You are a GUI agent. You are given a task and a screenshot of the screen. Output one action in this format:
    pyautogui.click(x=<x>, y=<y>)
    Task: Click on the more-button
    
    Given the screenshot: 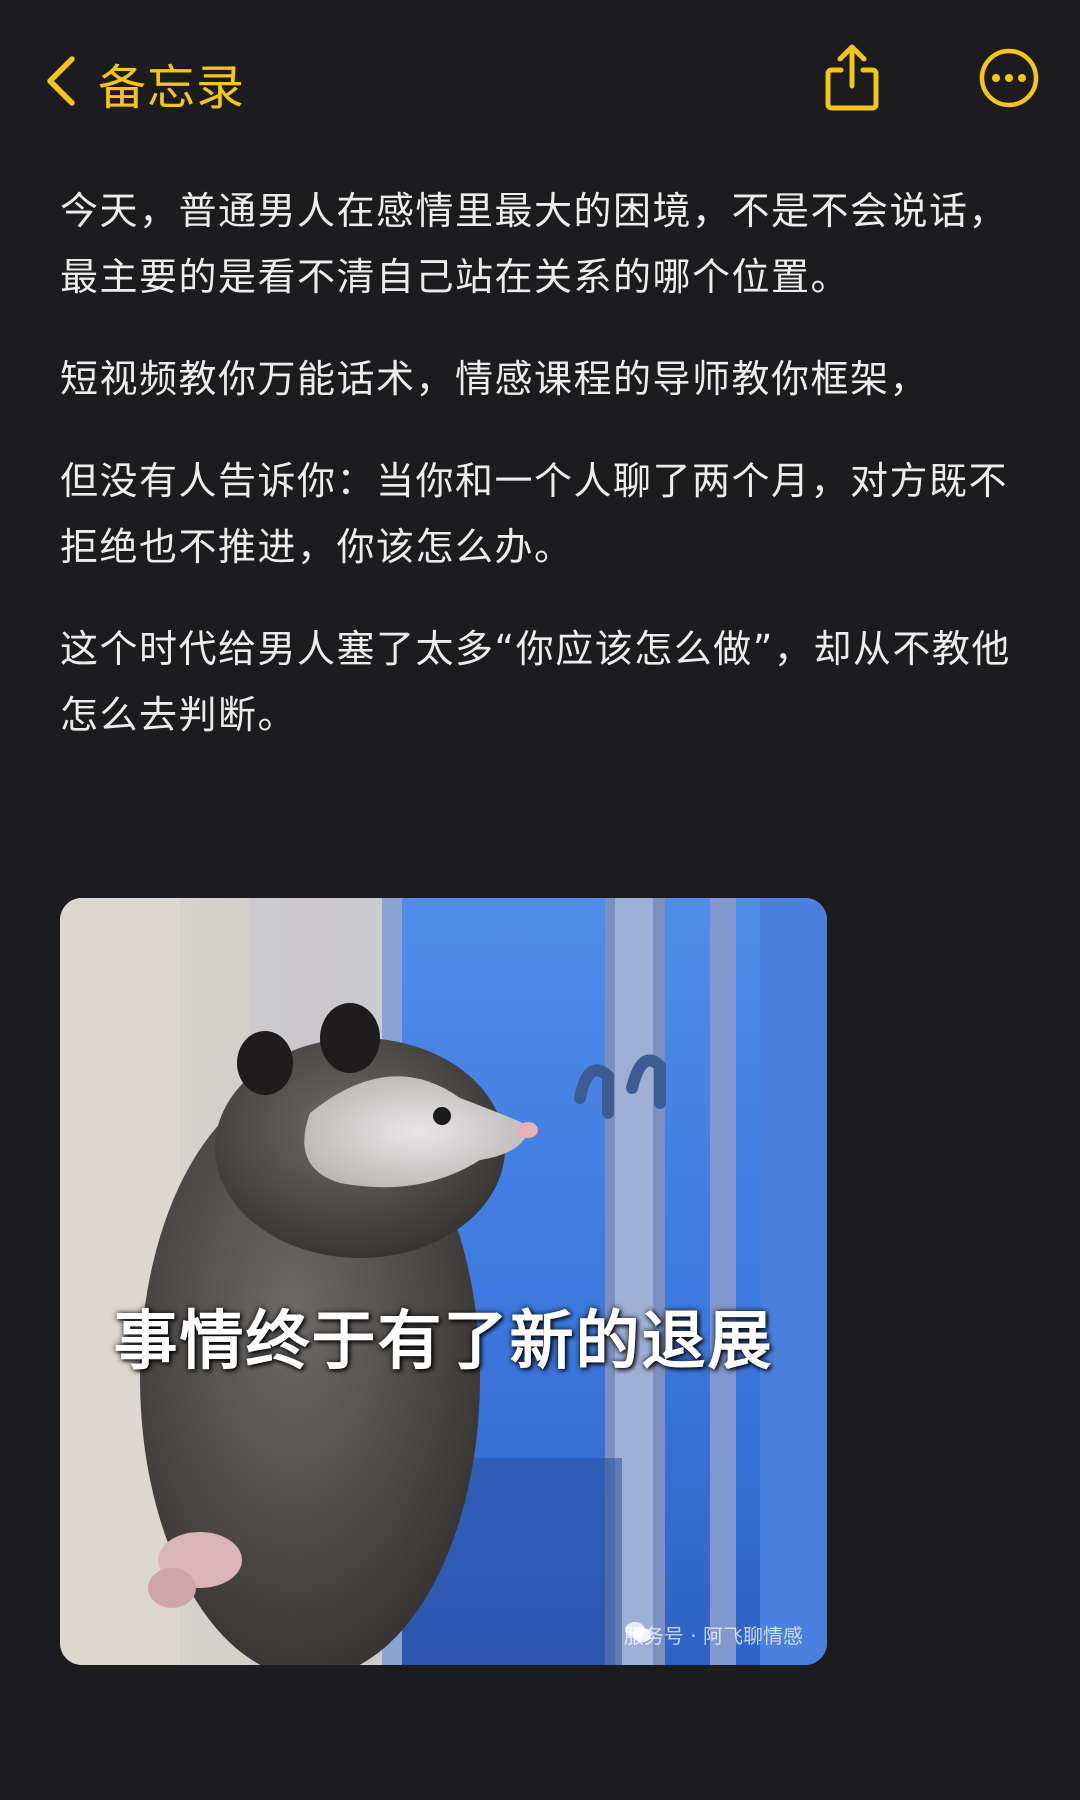 What is the action you would take?
    pyautogui.click(x=1009, y=80)
    